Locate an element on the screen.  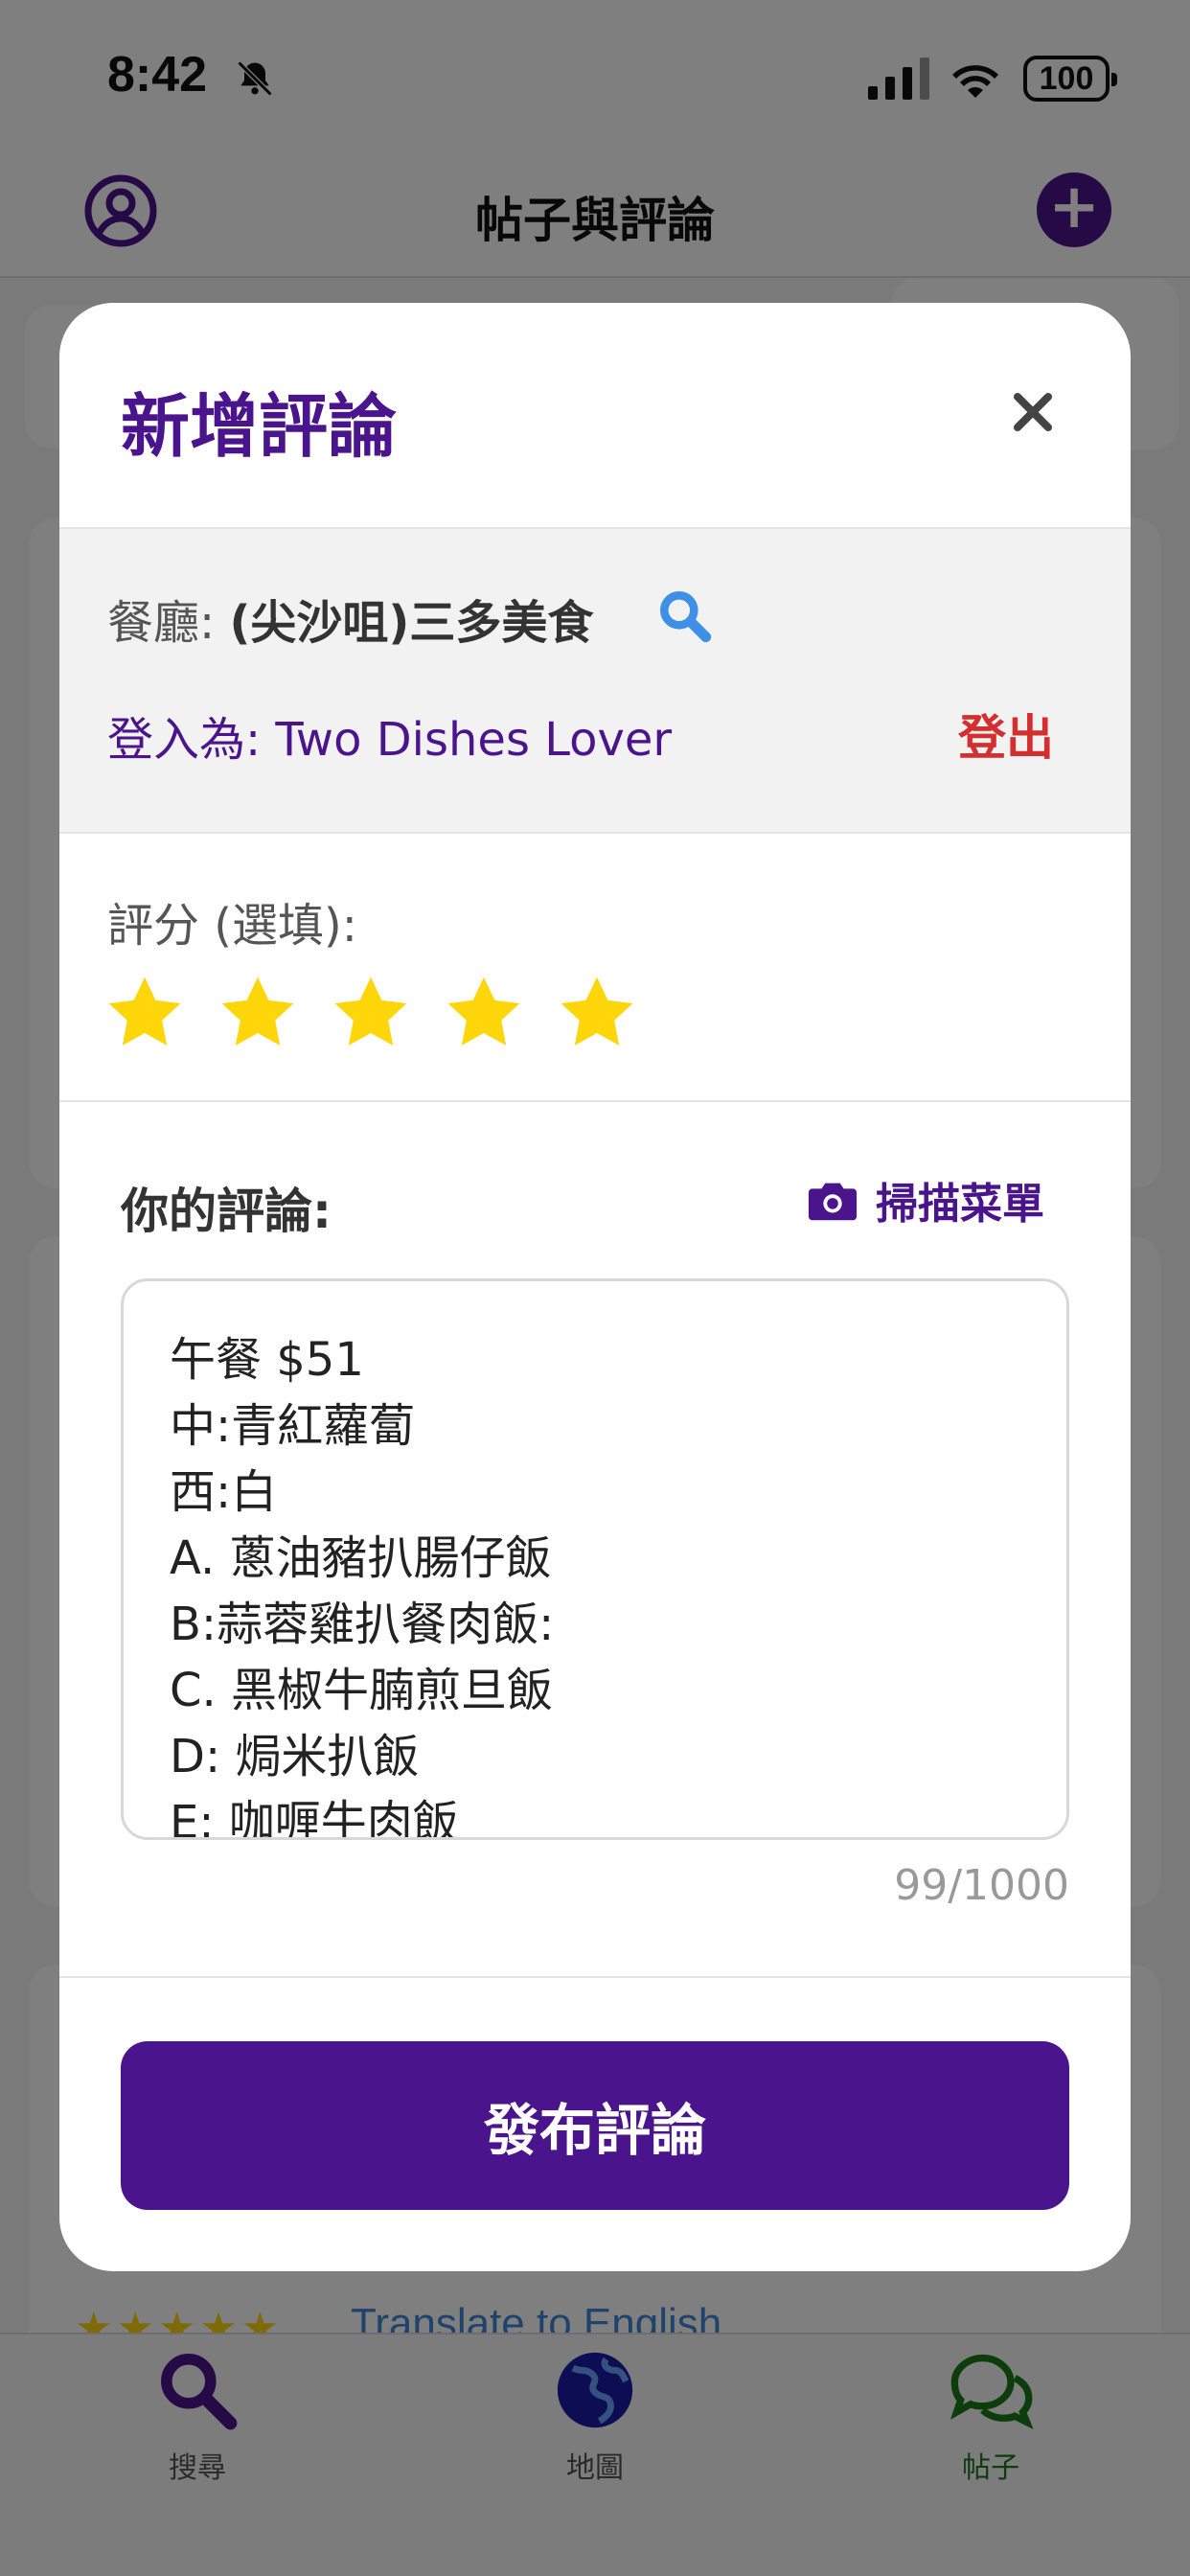
star-rating is located at coordinates (371, 1013).